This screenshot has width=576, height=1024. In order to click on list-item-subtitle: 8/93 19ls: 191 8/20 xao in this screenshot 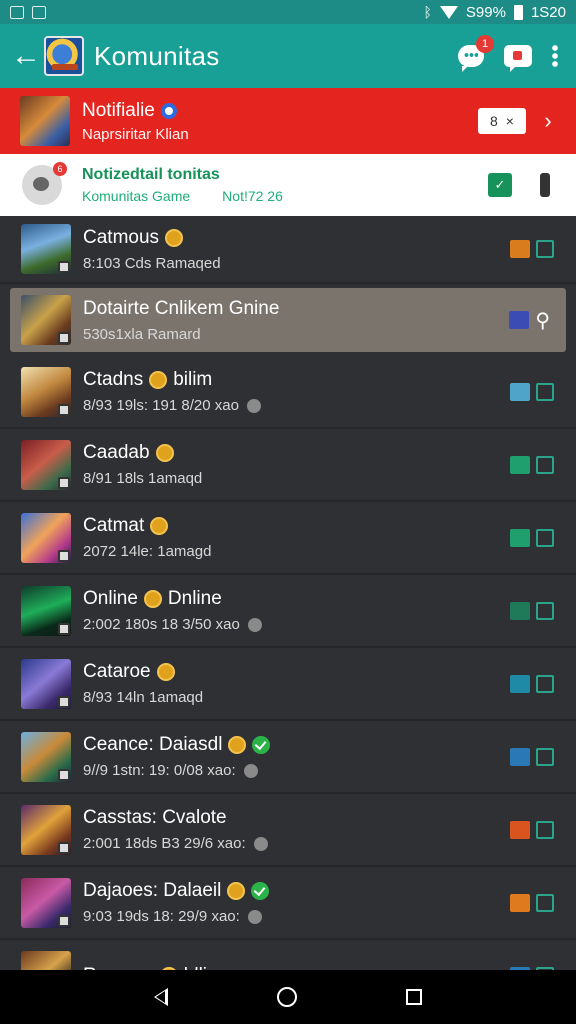, I will do `click(161, 405)`.